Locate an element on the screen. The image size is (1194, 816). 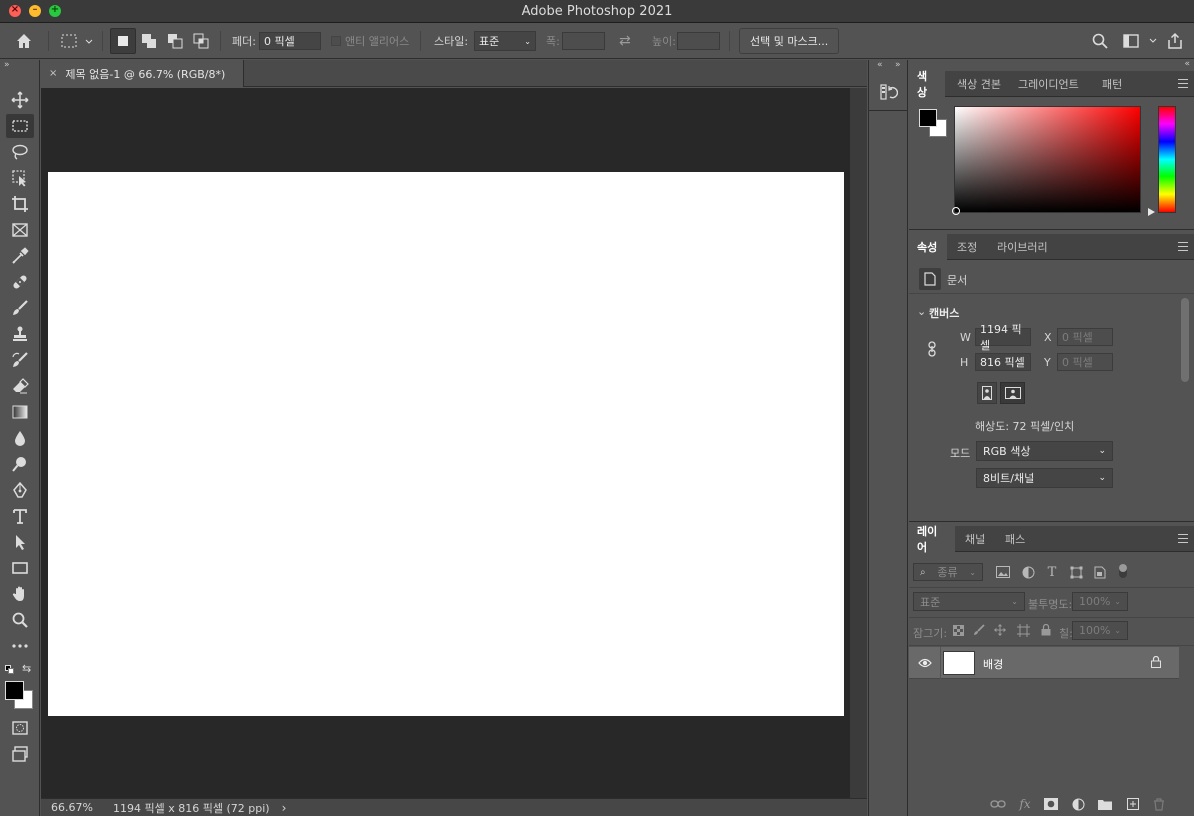
history-panel-button is located at coordinates (889, 92).